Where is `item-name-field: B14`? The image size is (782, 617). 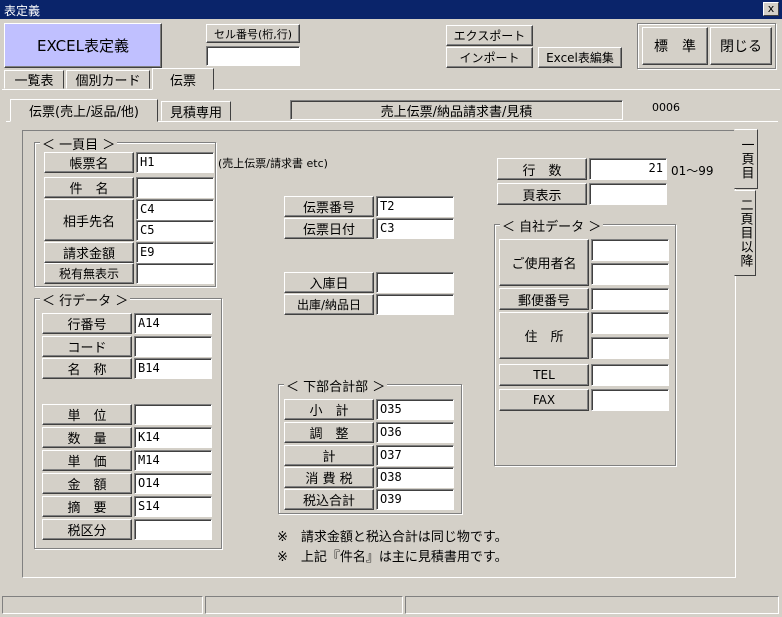
item-name-field: B14 is located at coordinates (173, 368).